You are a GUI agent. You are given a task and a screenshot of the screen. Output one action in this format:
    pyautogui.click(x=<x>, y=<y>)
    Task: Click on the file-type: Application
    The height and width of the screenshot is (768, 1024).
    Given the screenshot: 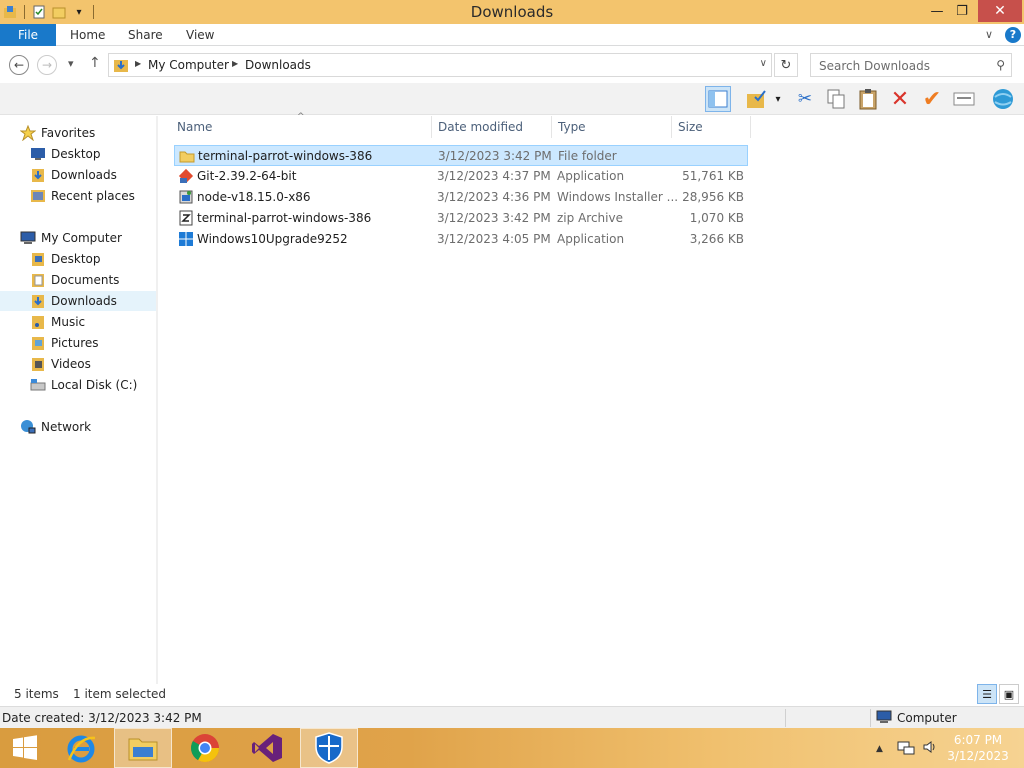 What is the action you would take?
    pyautogui.click(x=591, y=176)
    